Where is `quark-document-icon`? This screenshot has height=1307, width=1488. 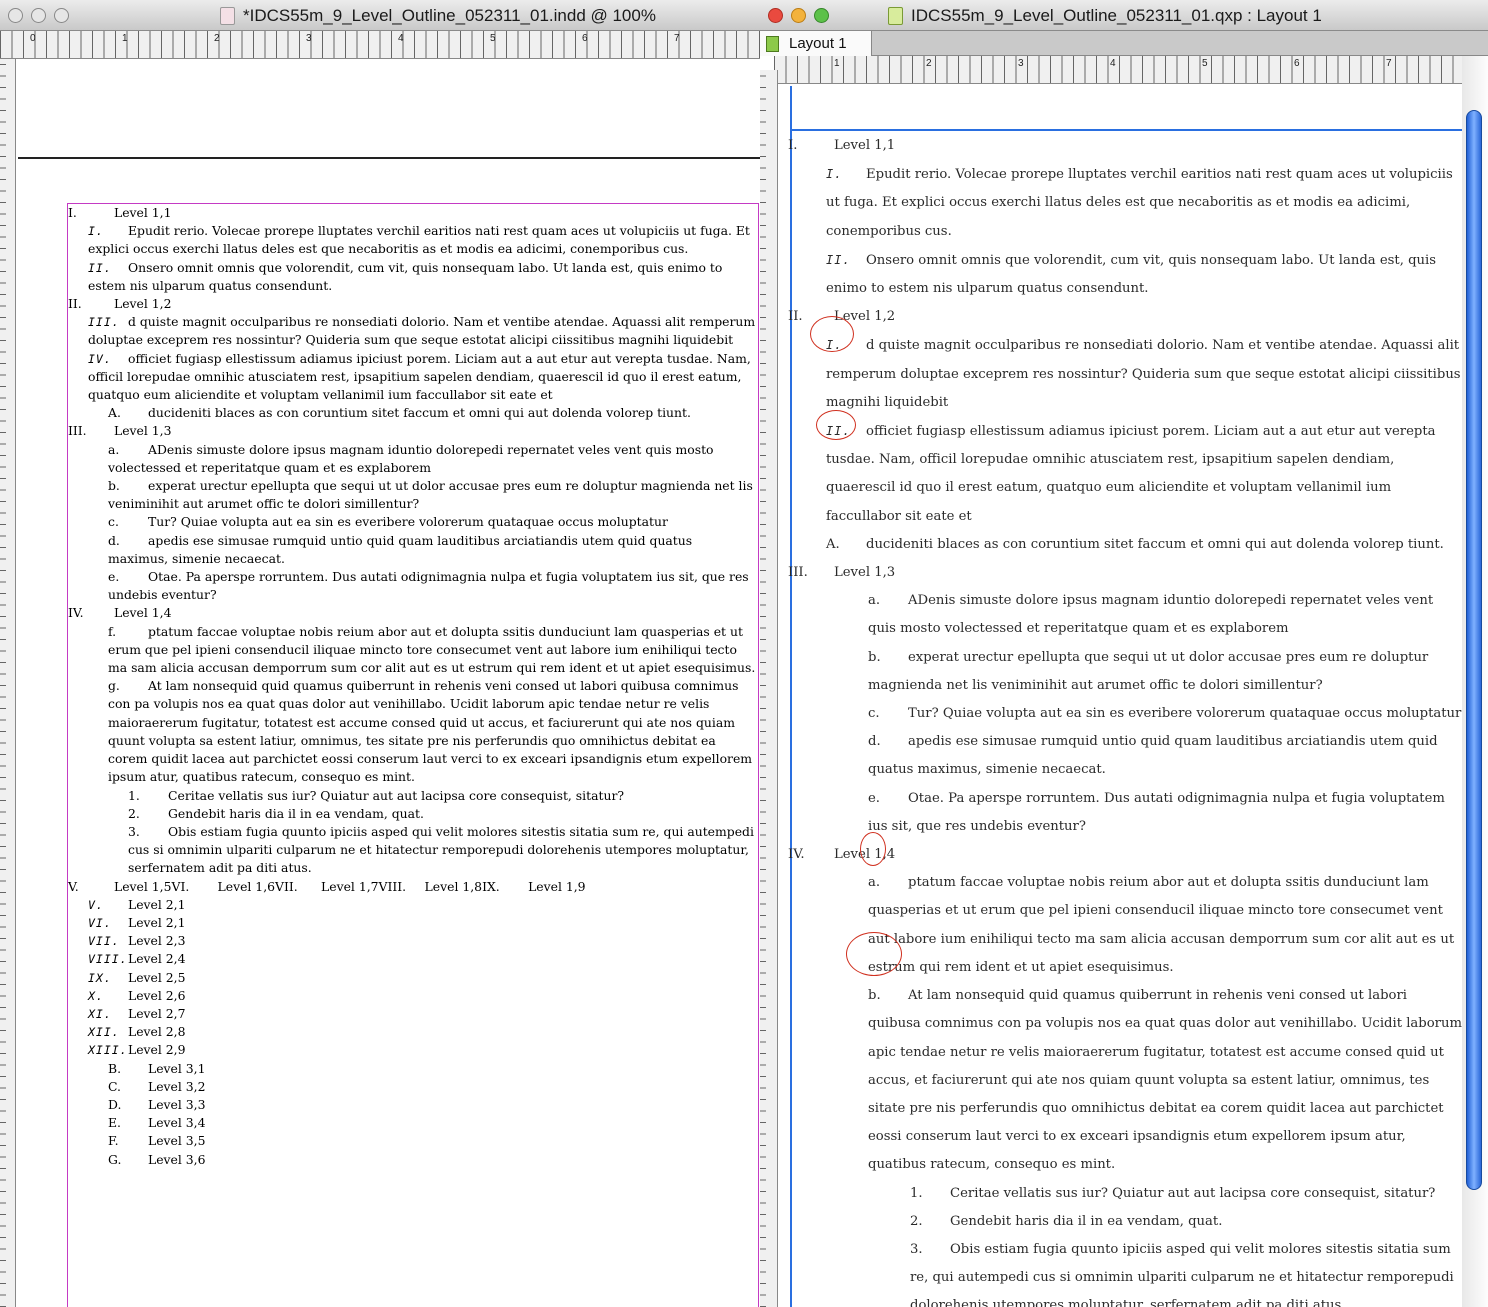 quark-document-icon is located at coordinates (895, 16).